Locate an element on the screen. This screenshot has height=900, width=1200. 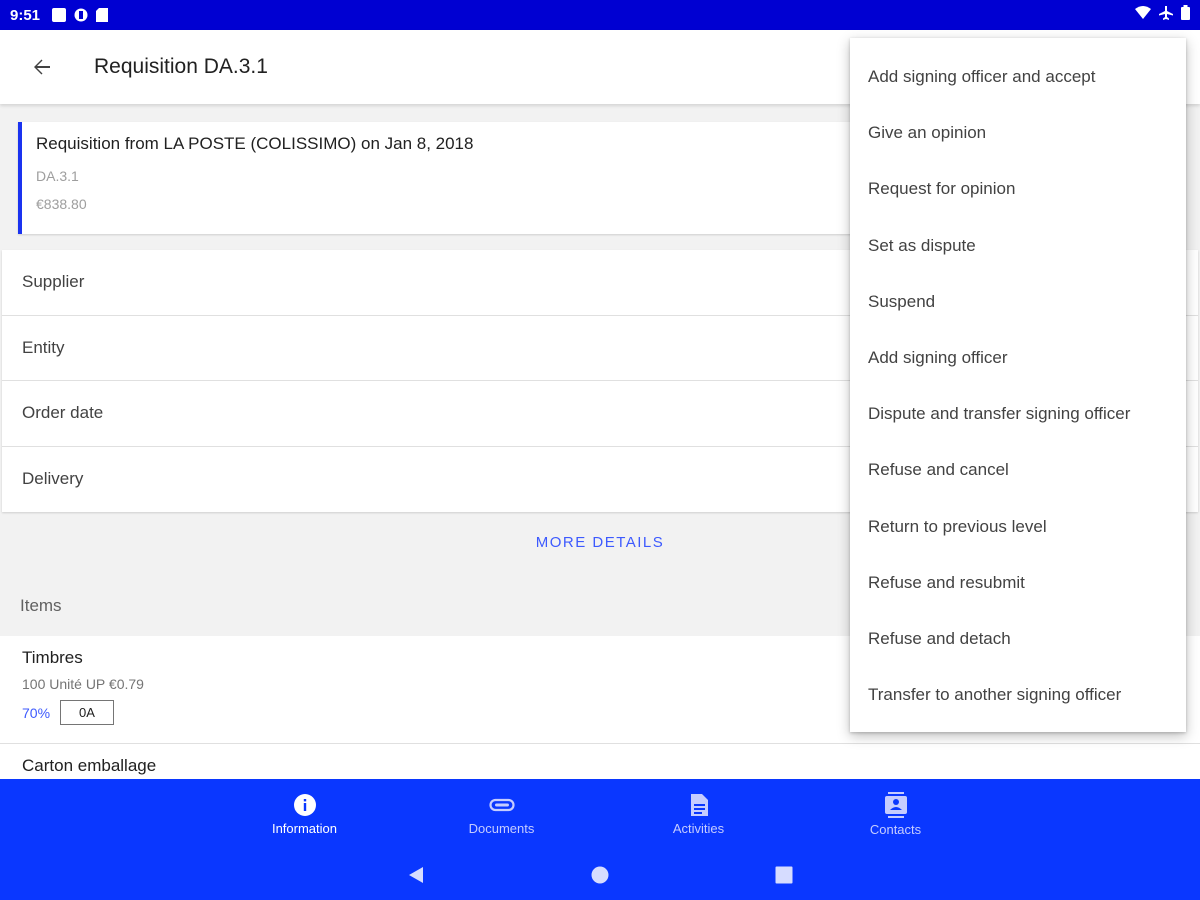
item-name: Carton emballage is located at coordinates (89, 765).